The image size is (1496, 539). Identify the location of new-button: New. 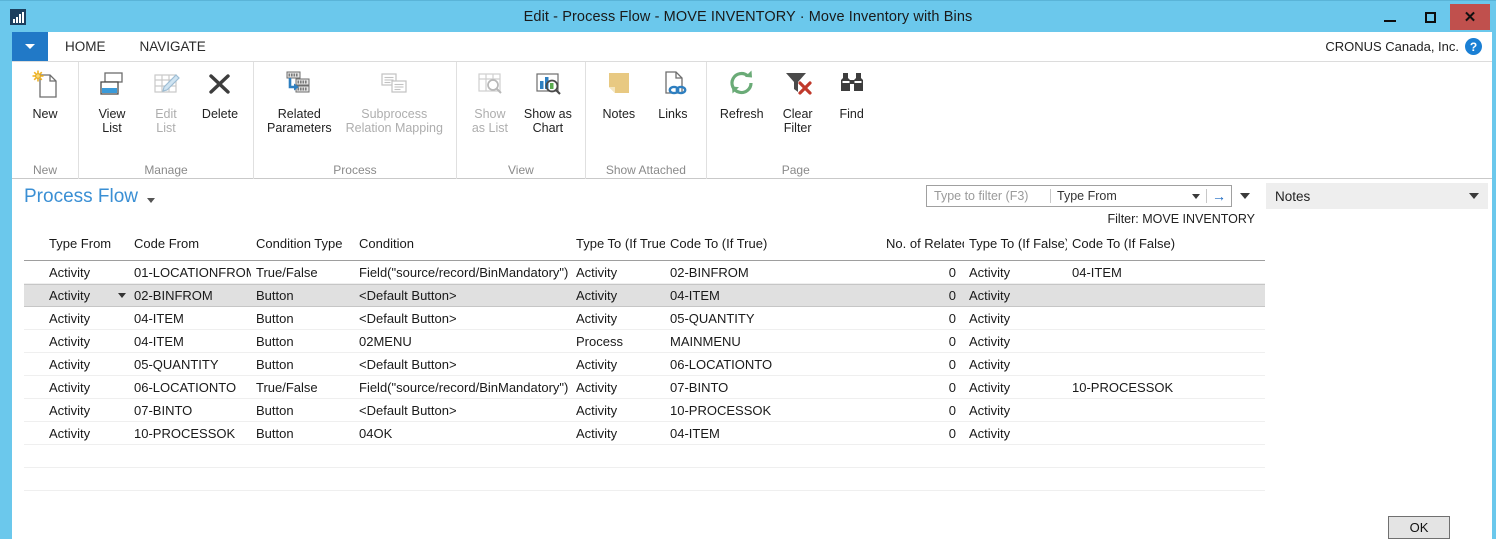
(45, 91).